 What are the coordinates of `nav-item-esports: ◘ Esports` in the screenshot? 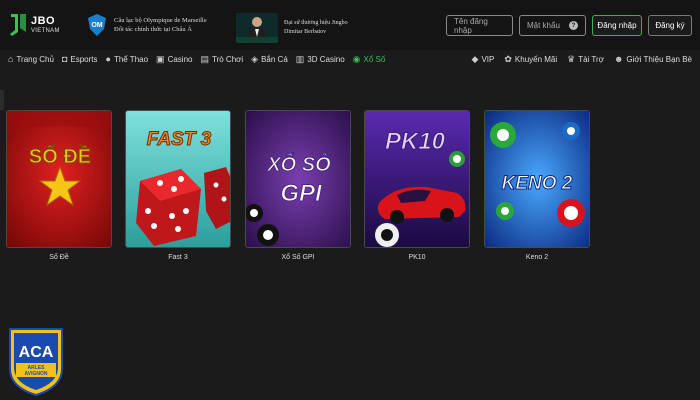 It's located at (79, 59).